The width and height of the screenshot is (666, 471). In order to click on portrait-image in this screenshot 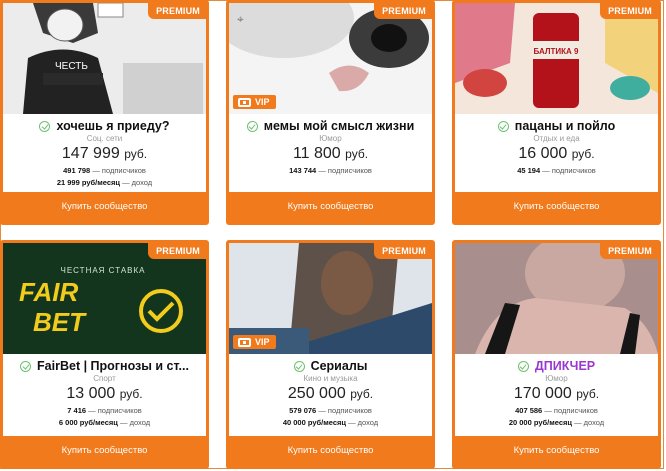, I will do `click(556, 298)`.